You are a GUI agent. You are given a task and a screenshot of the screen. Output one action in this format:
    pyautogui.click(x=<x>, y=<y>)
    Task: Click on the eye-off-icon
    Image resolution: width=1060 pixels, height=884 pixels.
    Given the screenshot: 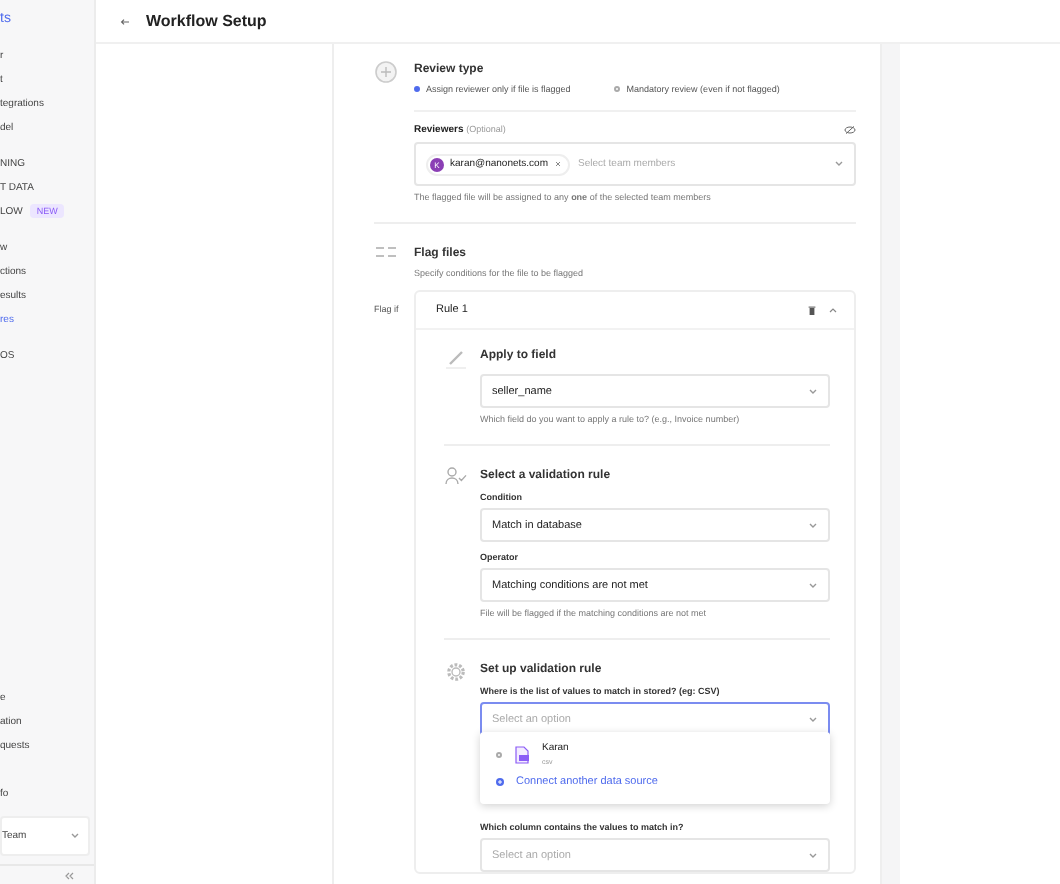 What is the action you would take?
    pyautogui.click(x=850, y=130)
    